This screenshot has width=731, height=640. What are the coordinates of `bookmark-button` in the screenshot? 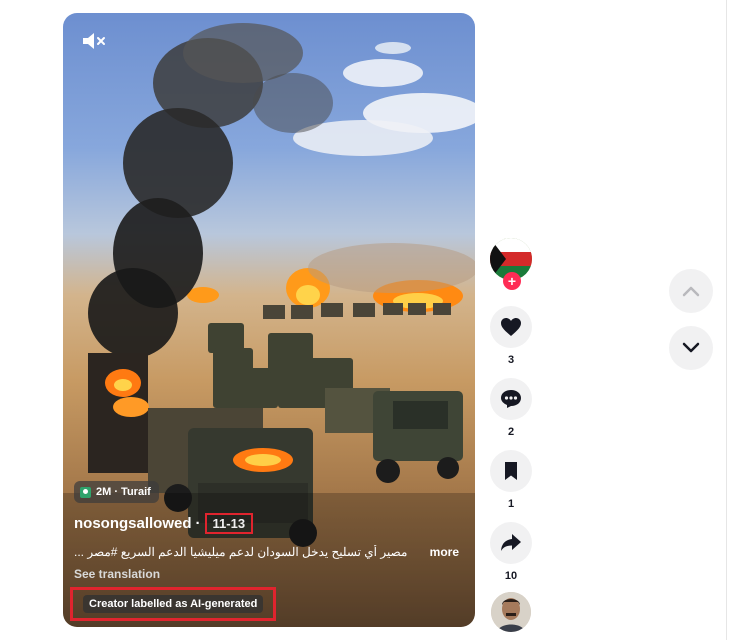 It's located at (511, 471).